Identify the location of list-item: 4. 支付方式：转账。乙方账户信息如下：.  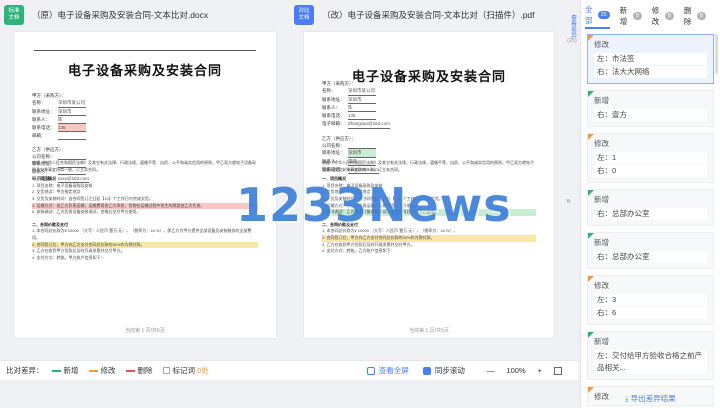
(358, 251).